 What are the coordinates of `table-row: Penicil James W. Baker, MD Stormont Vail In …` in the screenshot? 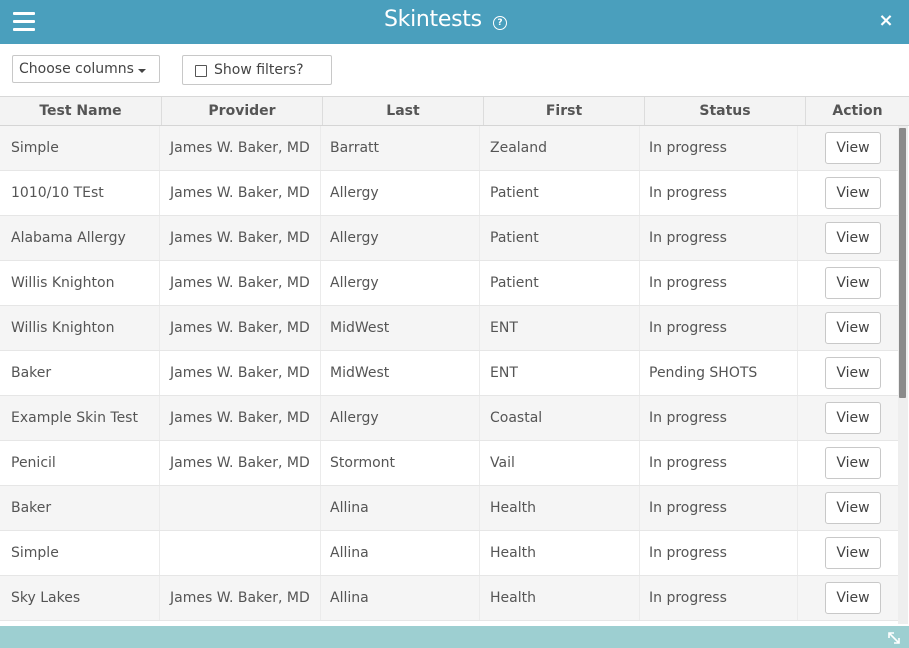 It's located at (449, 463).